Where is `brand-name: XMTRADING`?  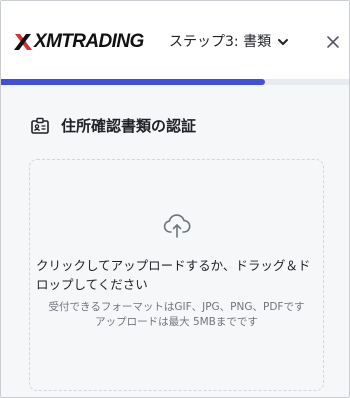 brand-name: XMTRADING is located at coordinates (89, 41).